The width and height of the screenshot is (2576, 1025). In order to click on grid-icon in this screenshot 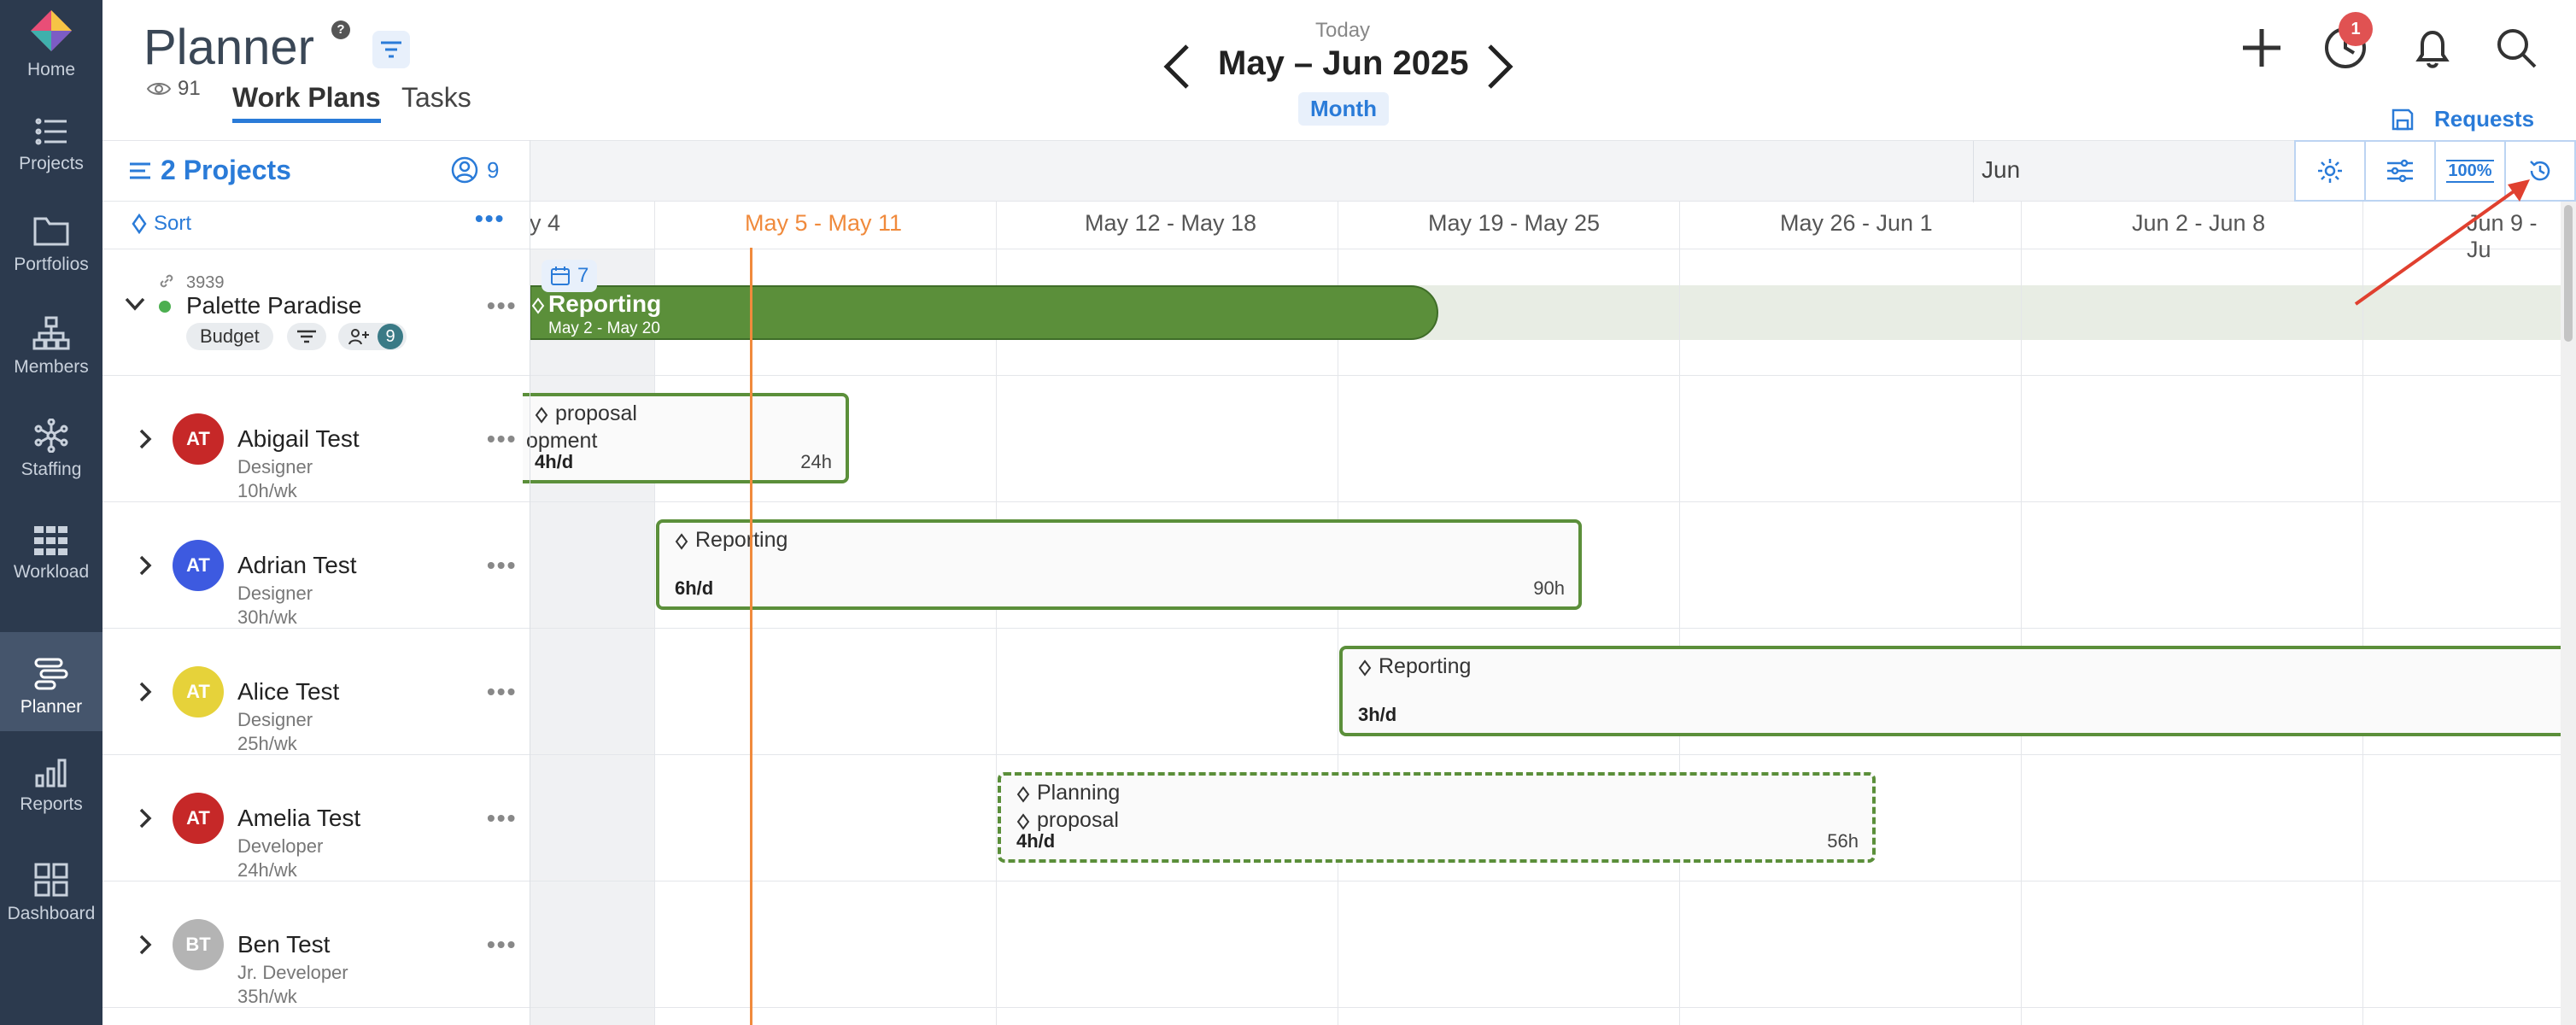, I will do `click(50, 540)`.